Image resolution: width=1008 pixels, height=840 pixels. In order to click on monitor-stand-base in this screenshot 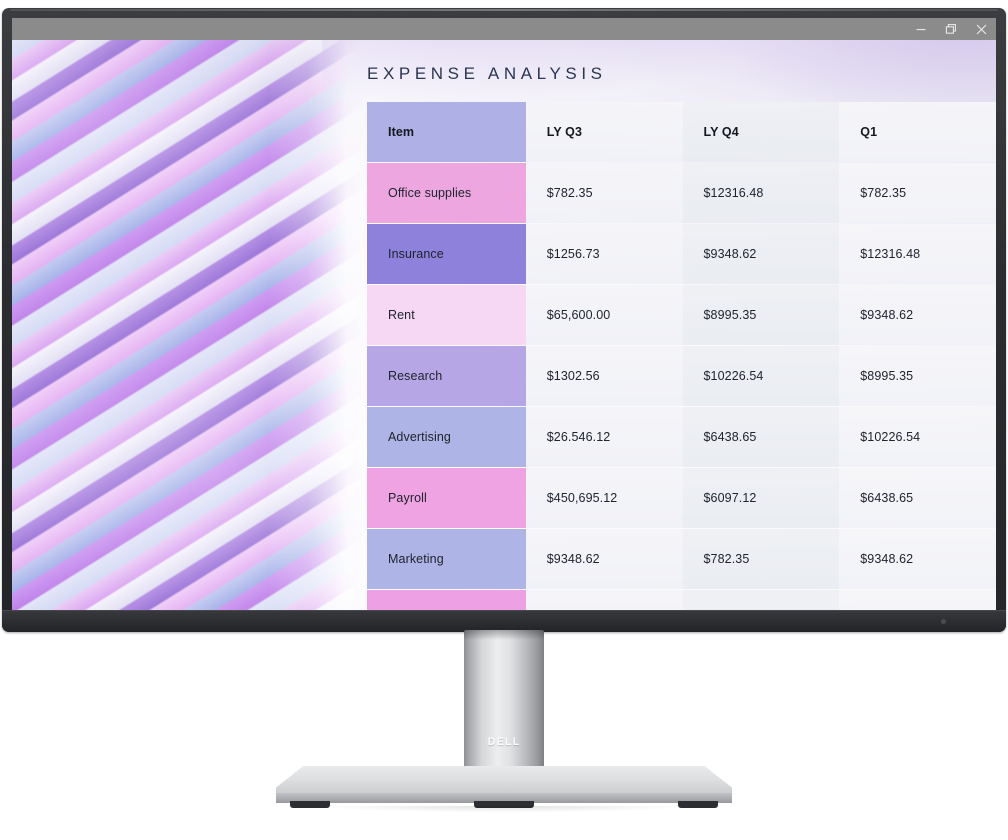, I will do `click(504, 787)`.